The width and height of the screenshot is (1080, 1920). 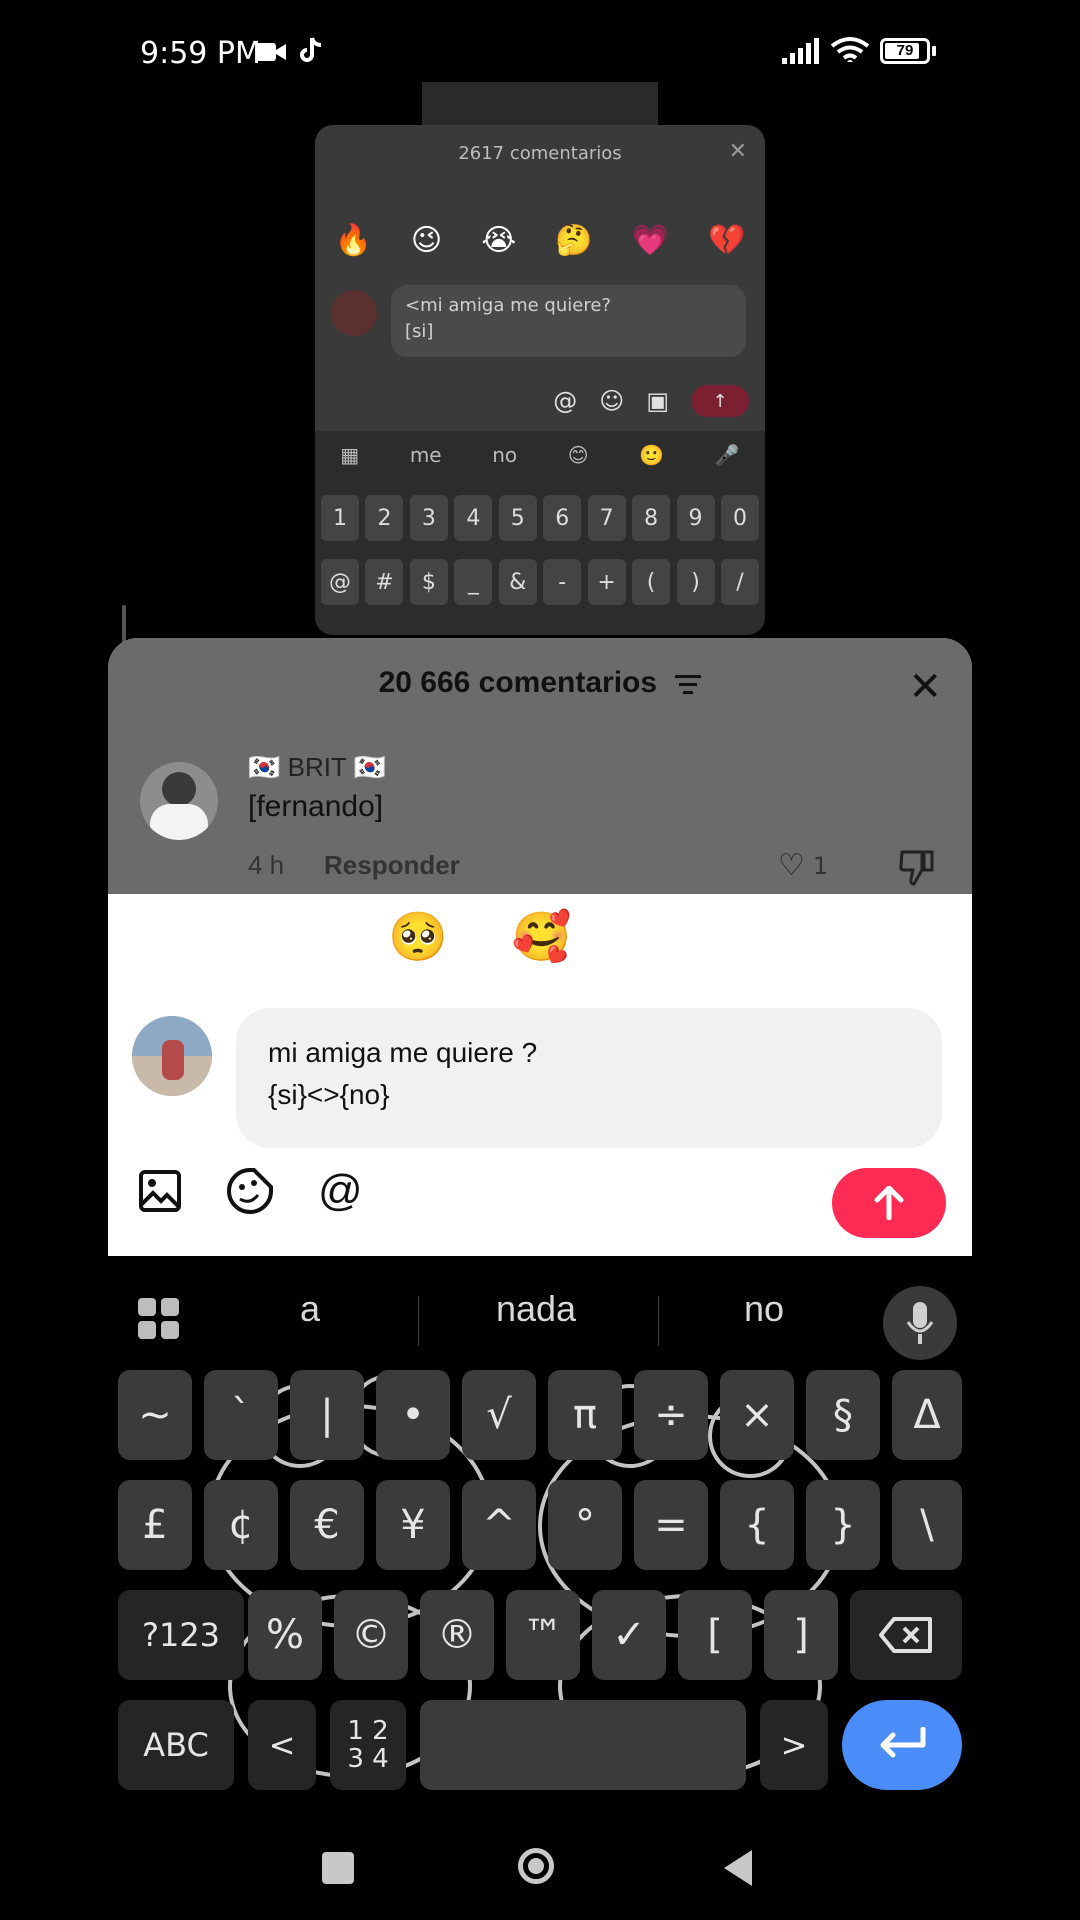 What do you see at coordinates (185, 936) in the screenshot?
I see `emoji-button: 😁` at bounding box center [185, 936].